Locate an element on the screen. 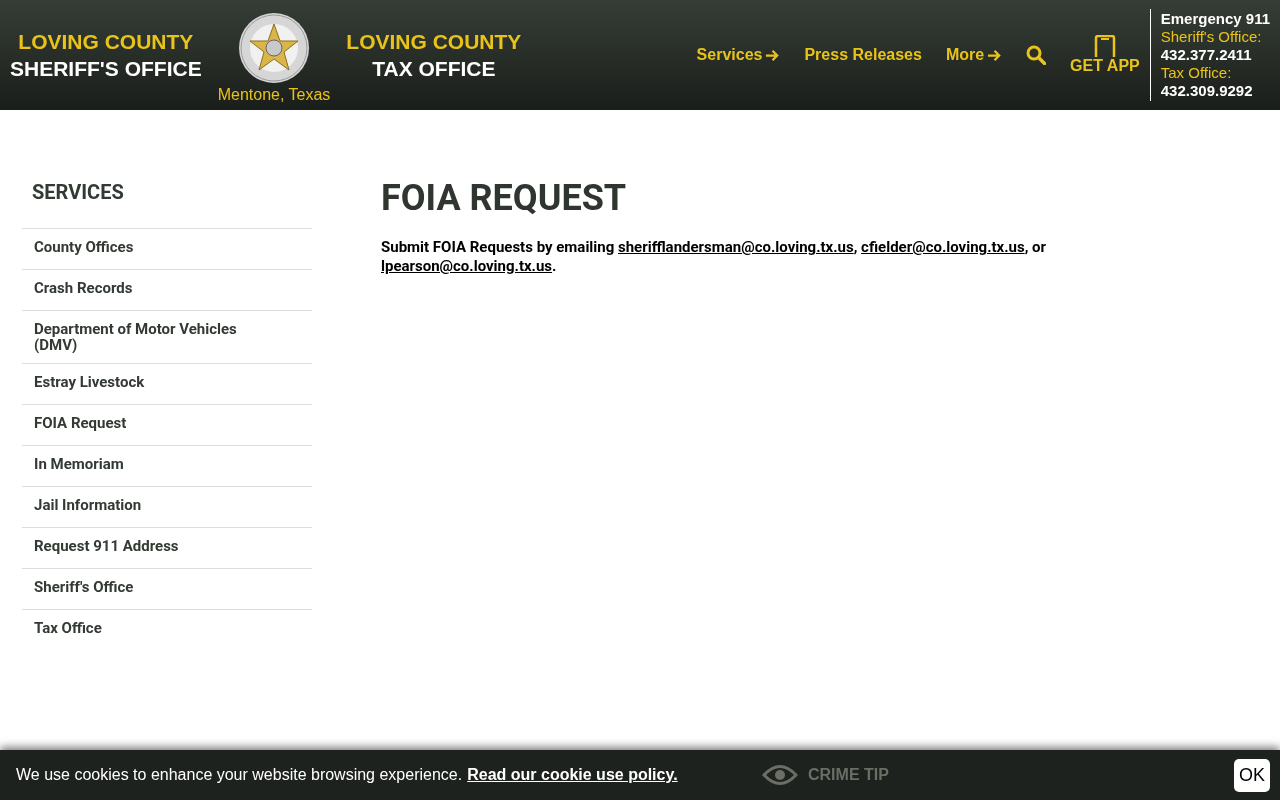 The height and width of the screenshot is (800, 1280). sidebar-item: Jail Information is located at coordinates (167, 506).